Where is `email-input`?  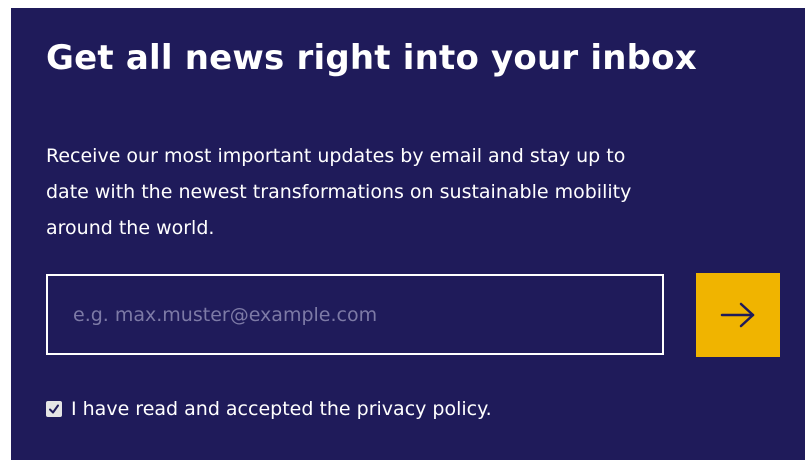 email-input is located at coordinates (355, 314).